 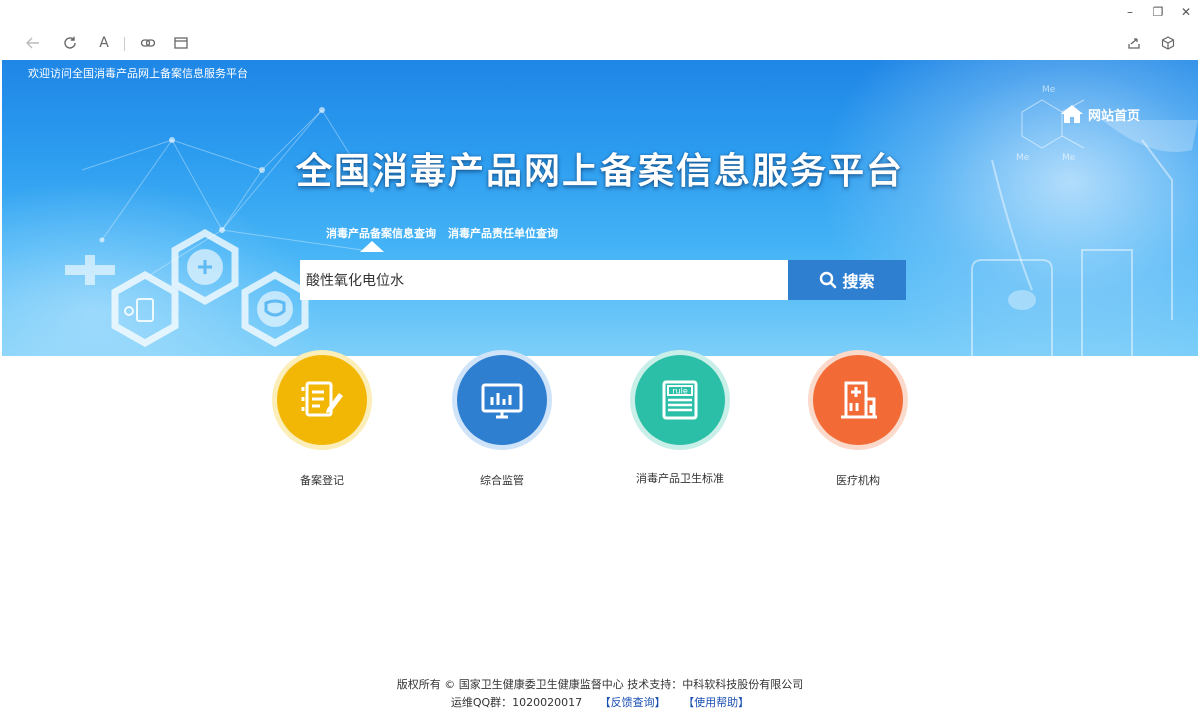 I want to click on category-hygiene-standard-ring: rule, so click(x=680, y=400).